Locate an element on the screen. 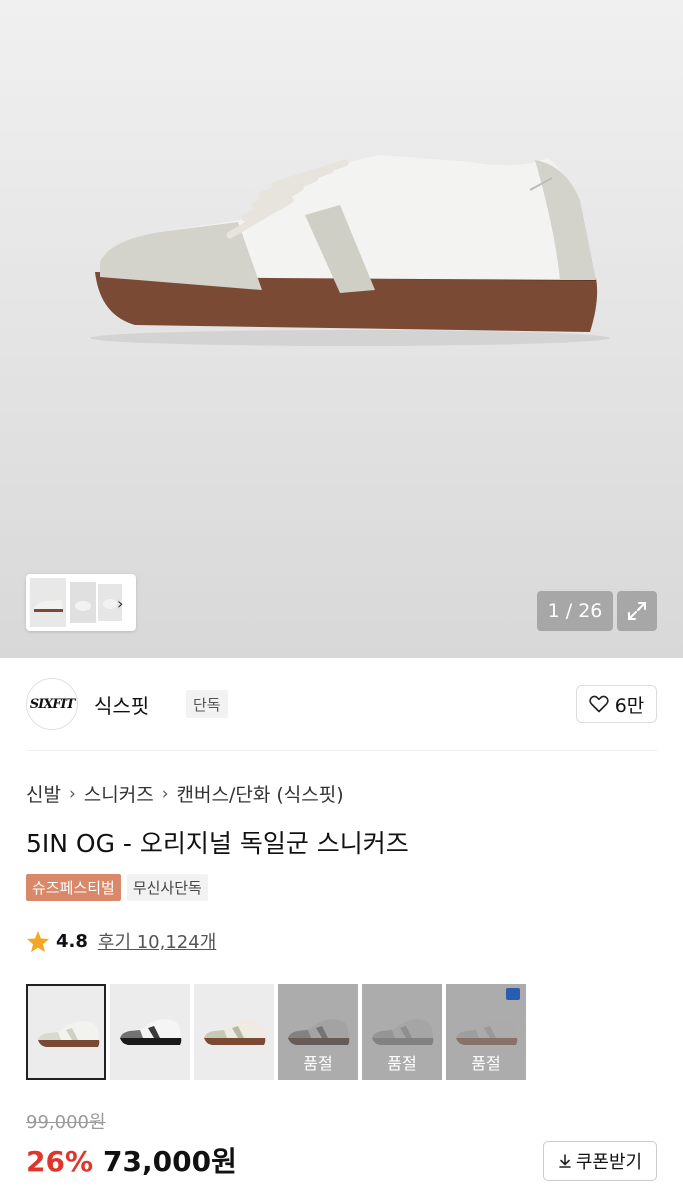 This screenshot has height=1200, width=683. breadcrumb-item-shoes: 신발 is located at coordinates (43, 793).